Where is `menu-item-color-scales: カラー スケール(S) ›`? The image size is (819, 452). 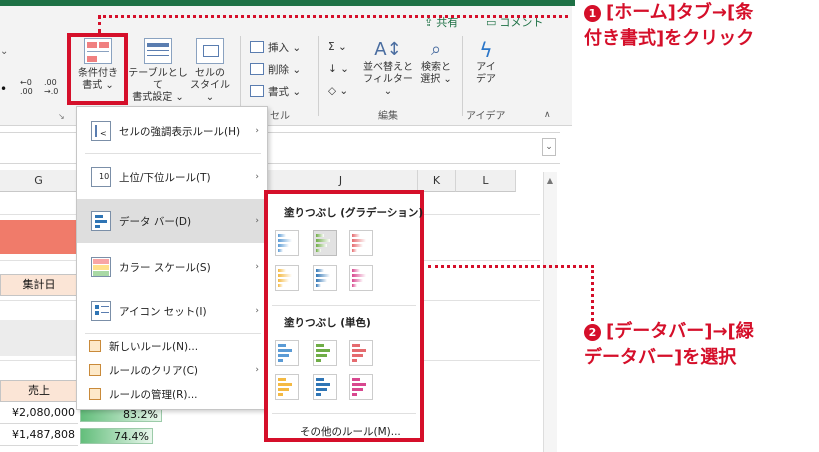 menu-item-color-scales: カラー スケール(S) › is located at coordinates (172, 267).